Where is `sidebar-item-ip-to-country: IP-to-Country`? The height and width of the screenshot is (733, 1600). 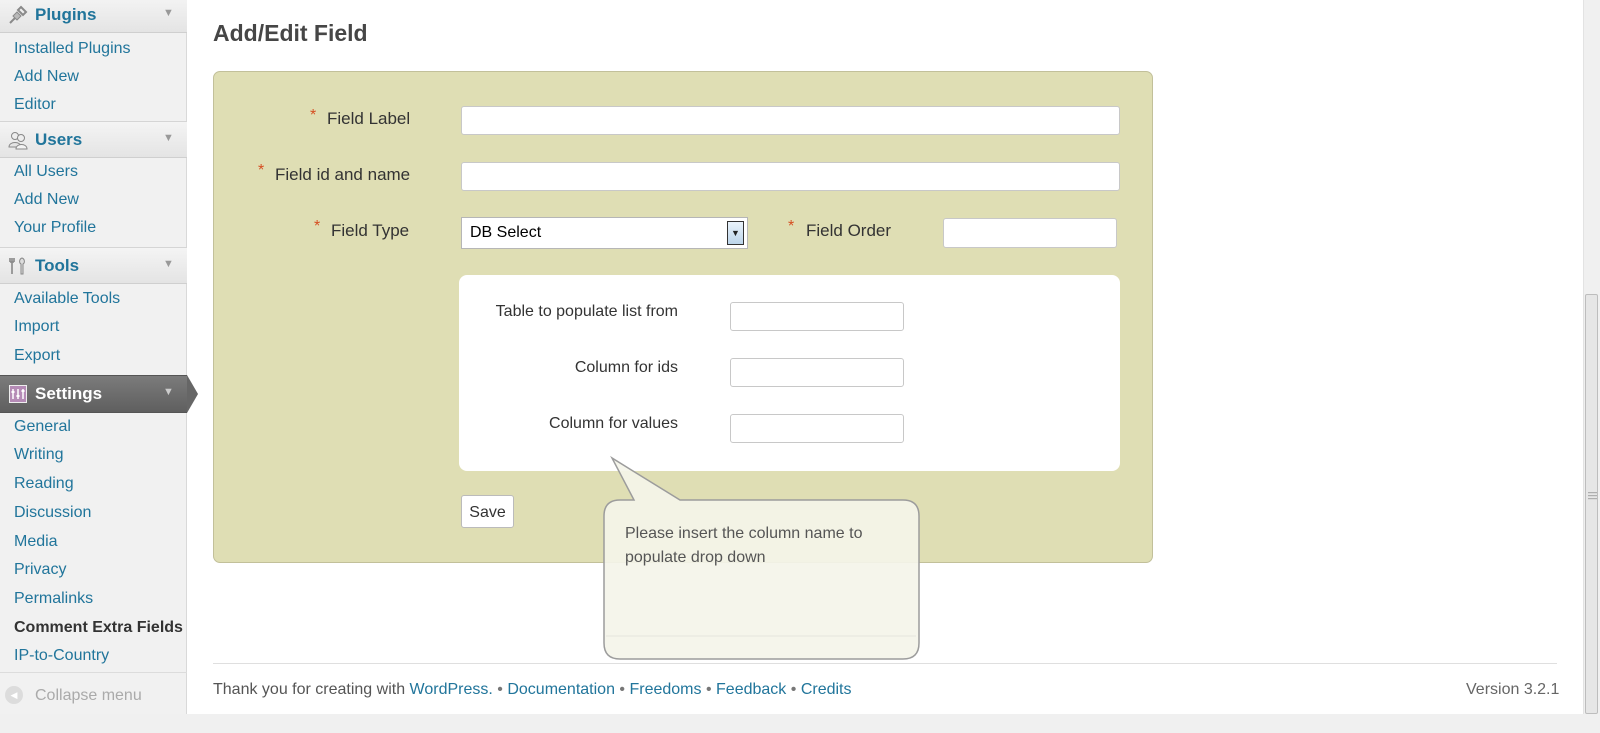
sidebar-item-ip-to-country: IP-to-Country is located at coordinates (61, 656).